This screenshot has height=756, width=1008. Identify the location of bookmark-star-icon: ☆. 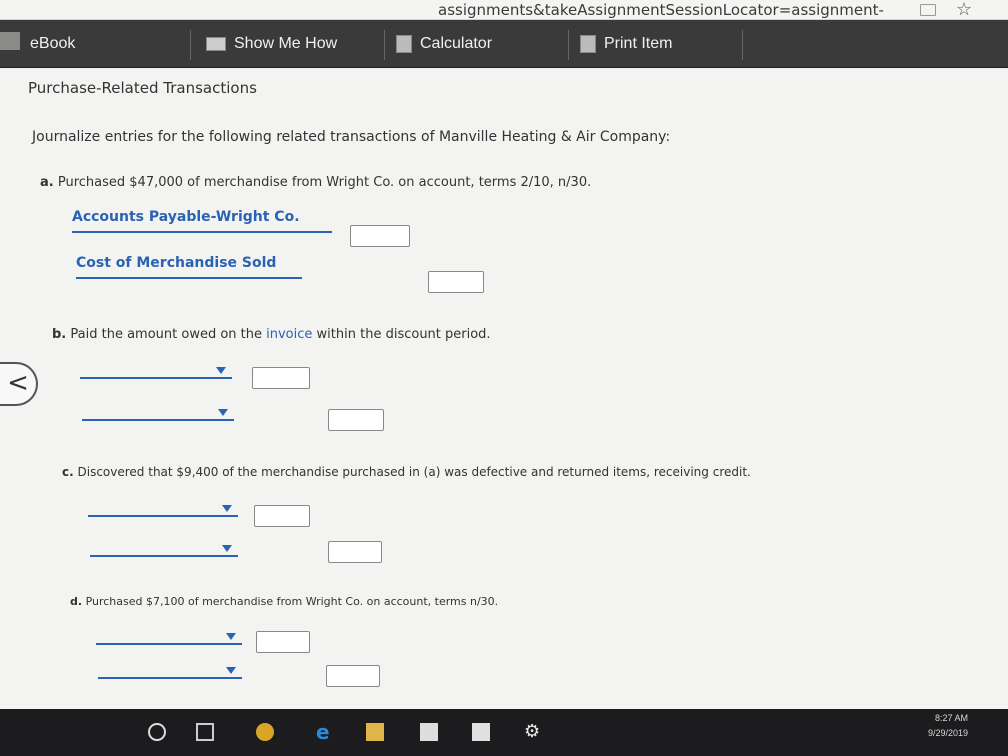
(964, 10).